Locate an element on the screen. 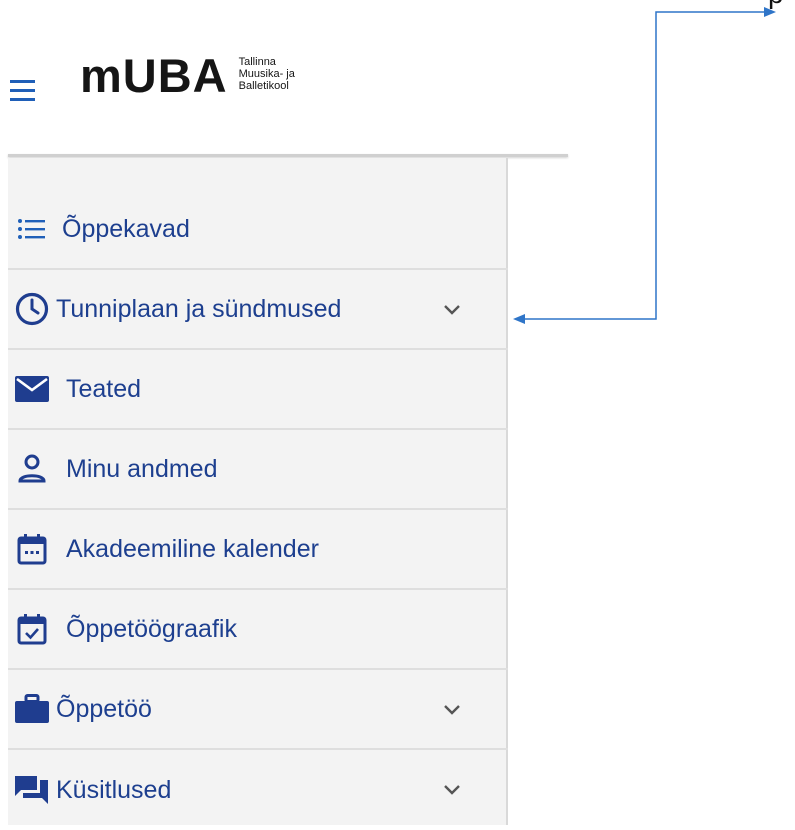 This screenshot has width=795, height=830. logo-subtitle: Tallinna Muusika- ja Balletikool is located at coordinates (267, 74).